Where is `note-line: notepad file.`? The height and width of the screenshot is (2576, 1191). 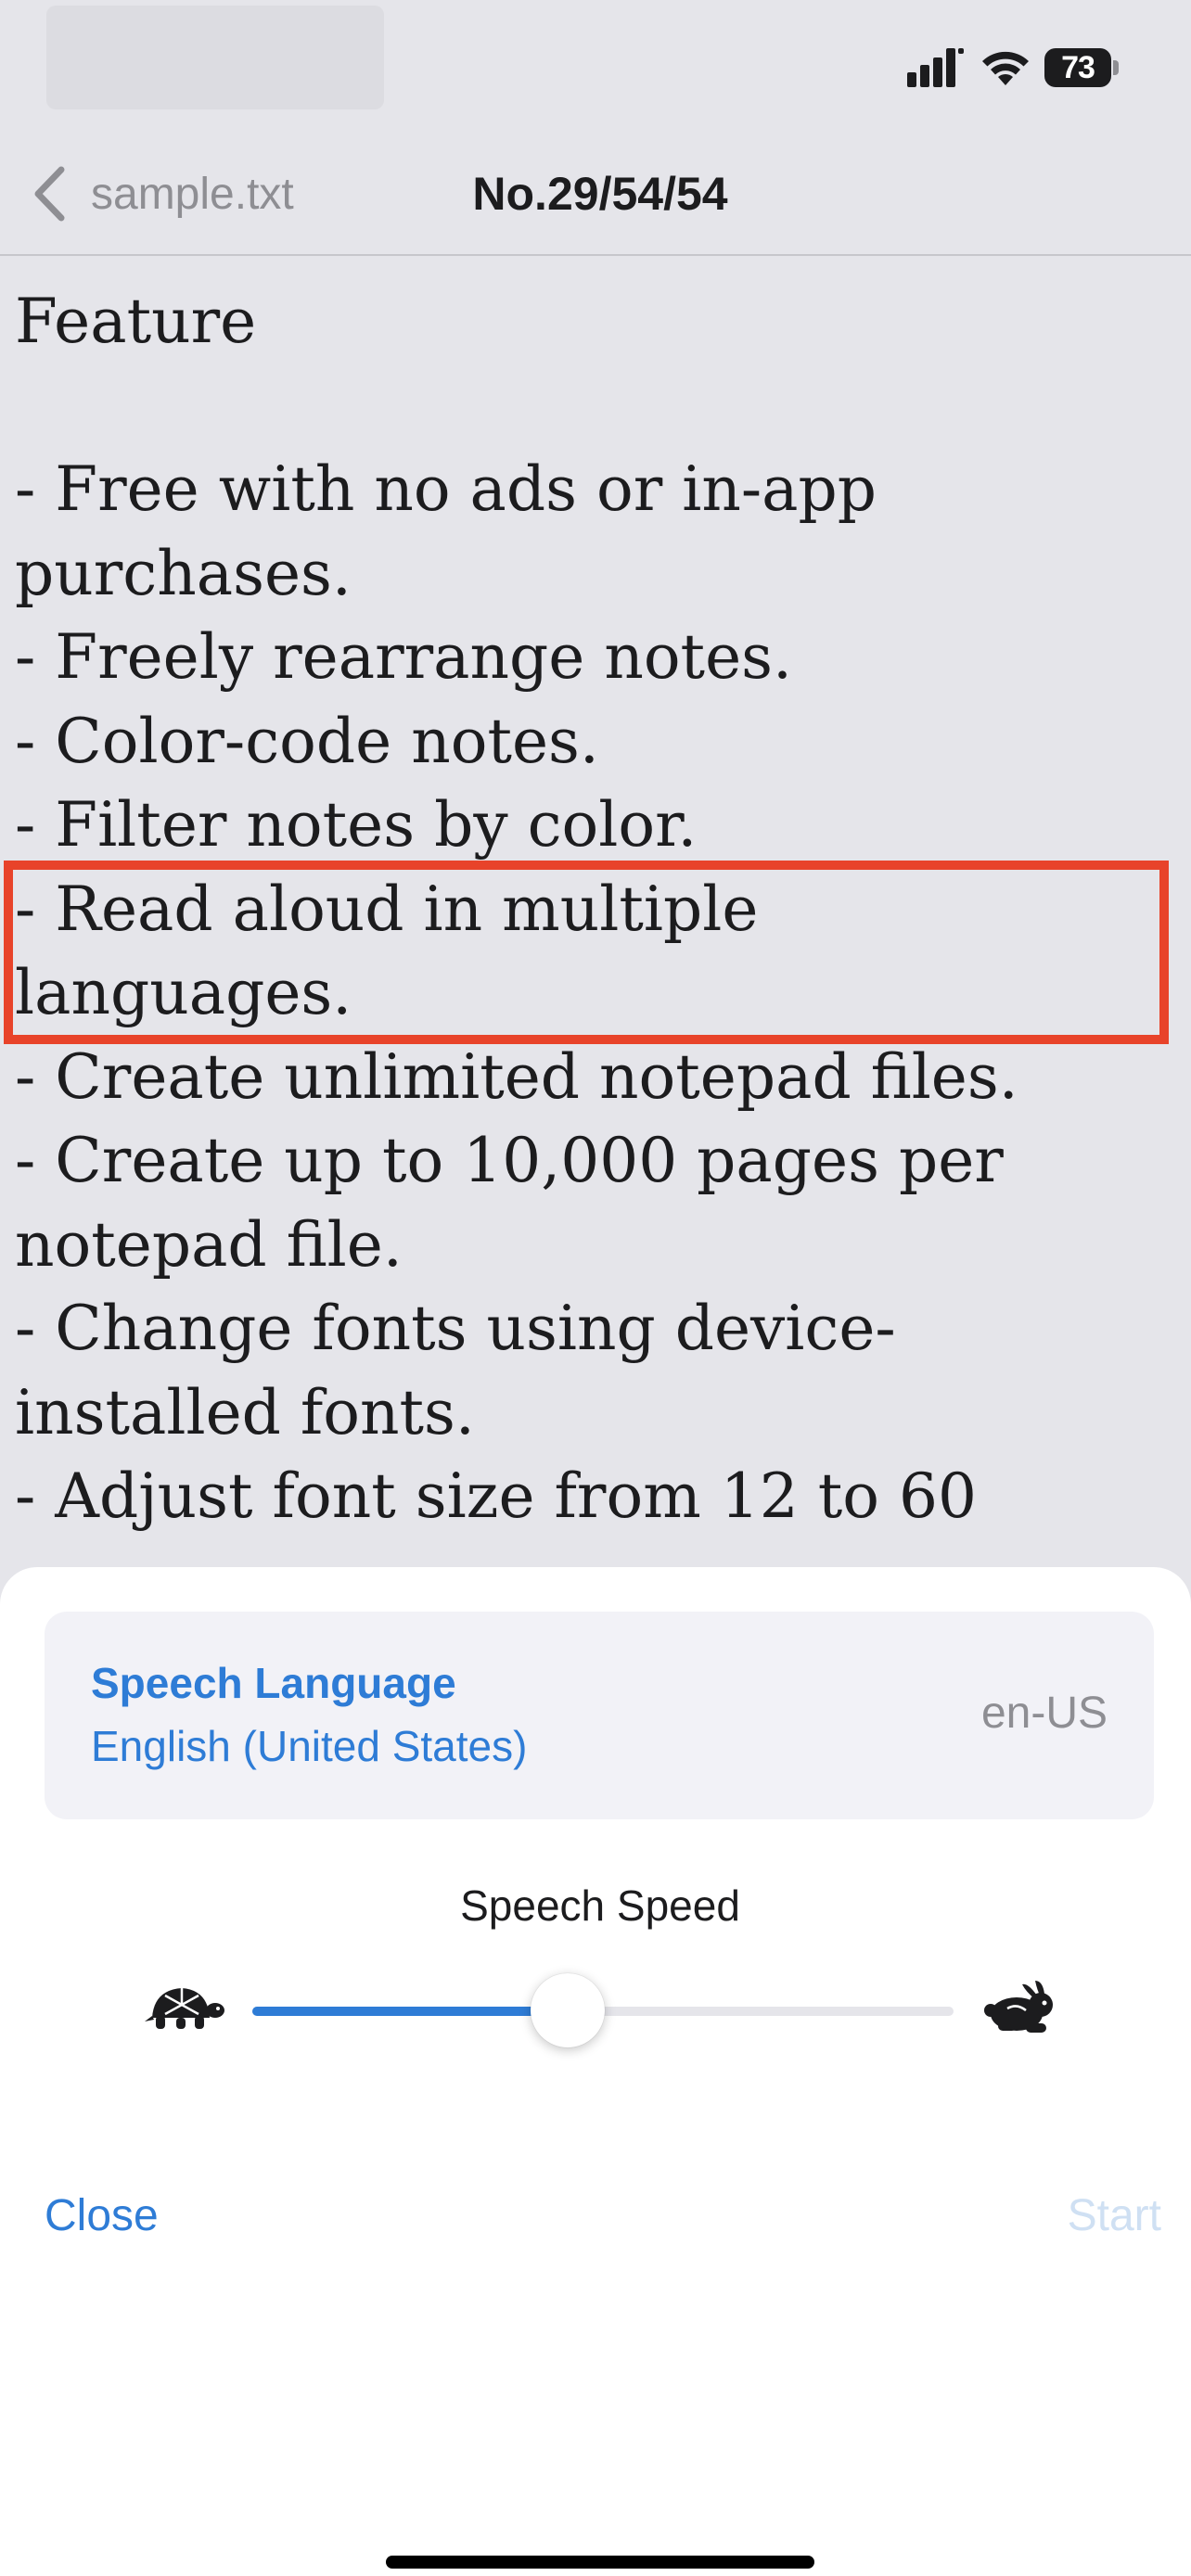
note-line: notepad file. is located at coordinates (209, 1244).